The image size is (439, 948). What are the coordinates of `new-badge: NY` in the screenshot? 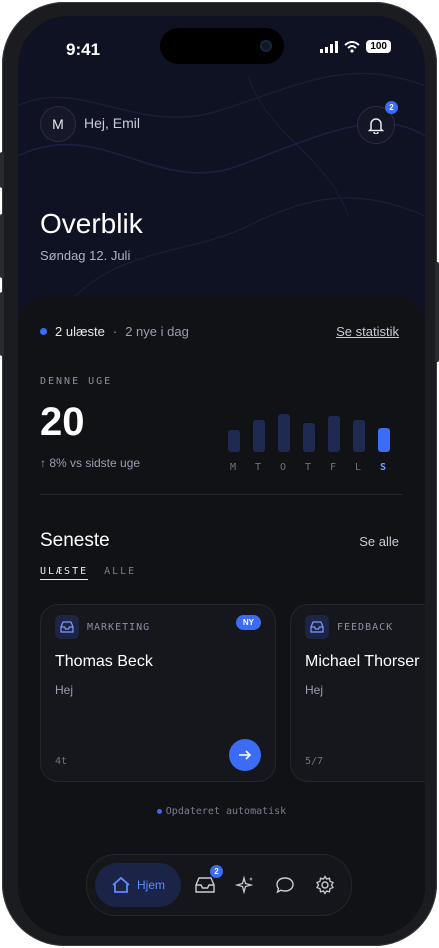 It's located at (248, 622).